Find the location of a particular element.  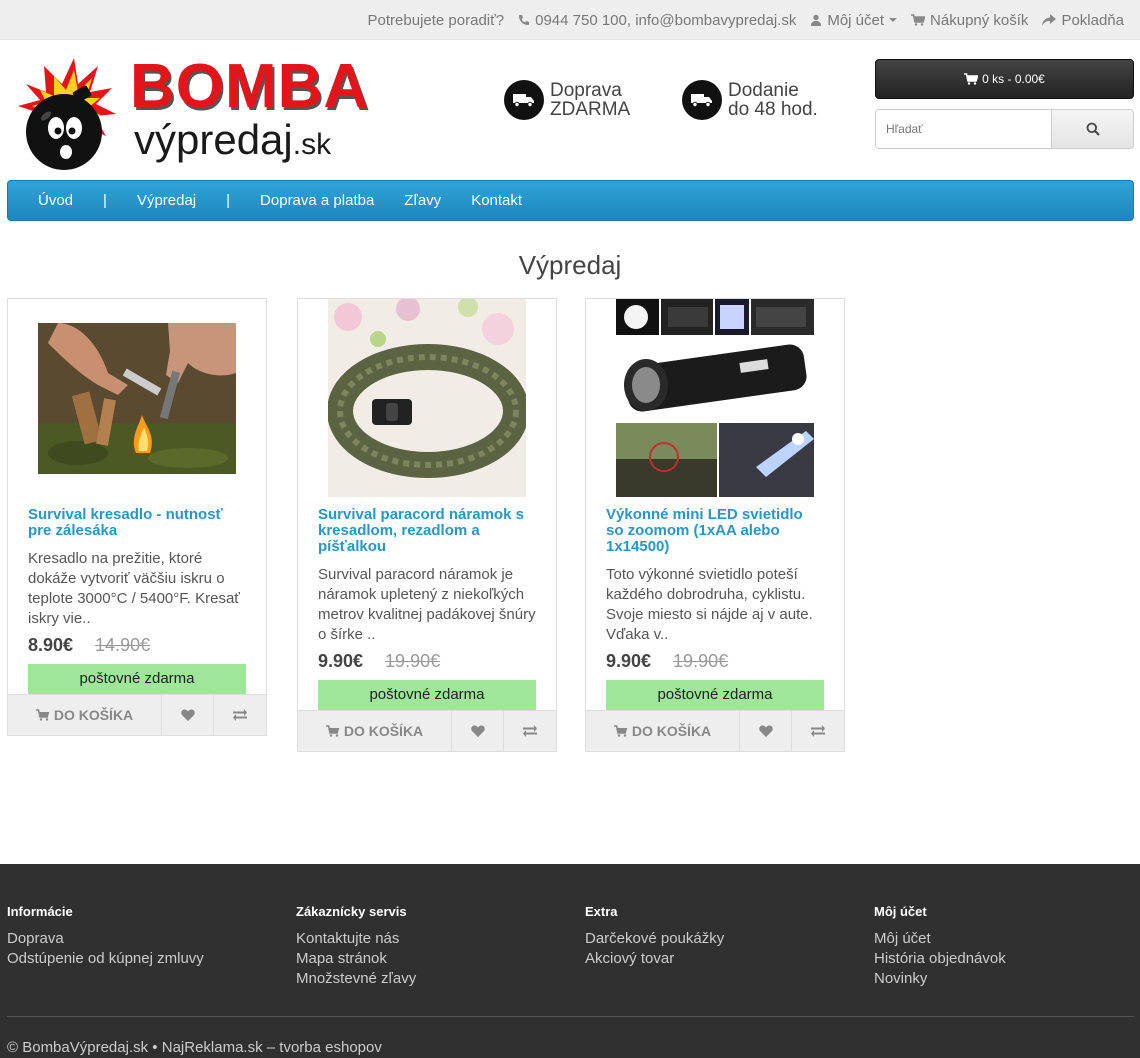

footer-link: Môj účet is located at coordinates (940, 939).